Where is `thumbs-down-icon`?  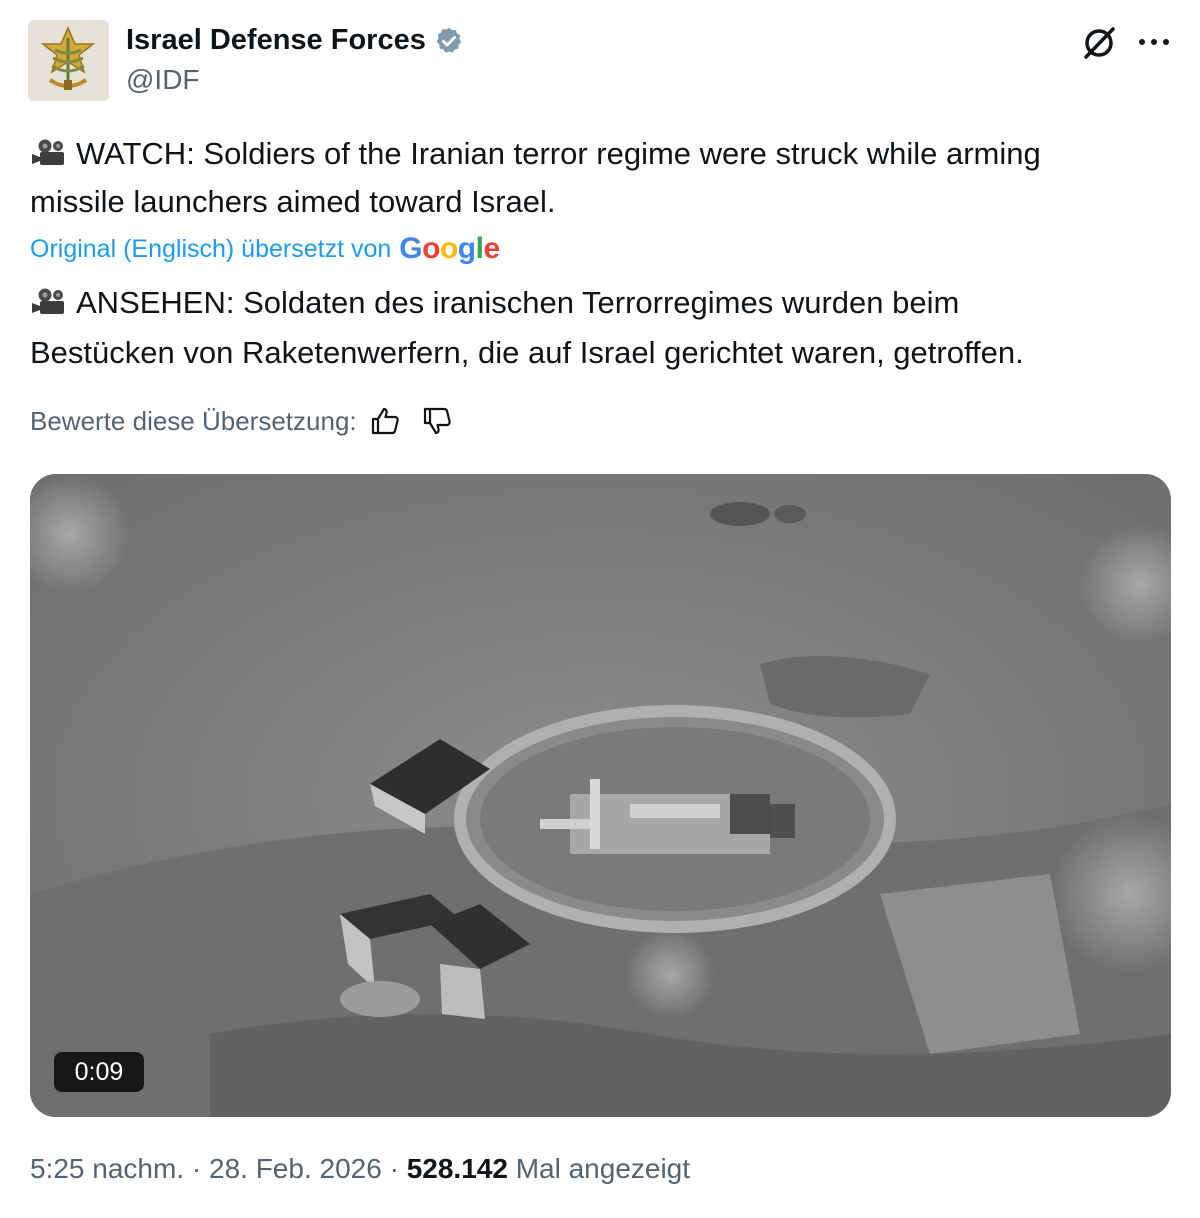
thumbs-down-icon is located at coordinates (437, 421).